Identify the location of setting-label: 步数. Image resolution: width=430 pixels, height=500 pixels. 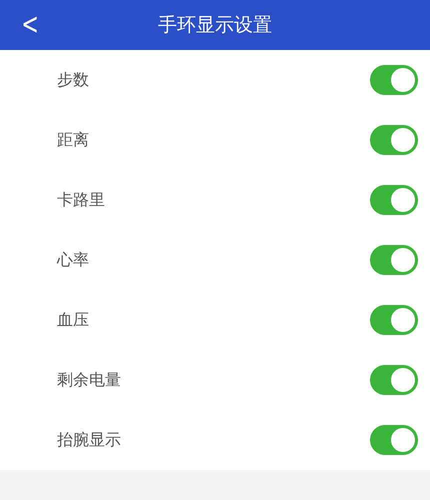
(73, 80).